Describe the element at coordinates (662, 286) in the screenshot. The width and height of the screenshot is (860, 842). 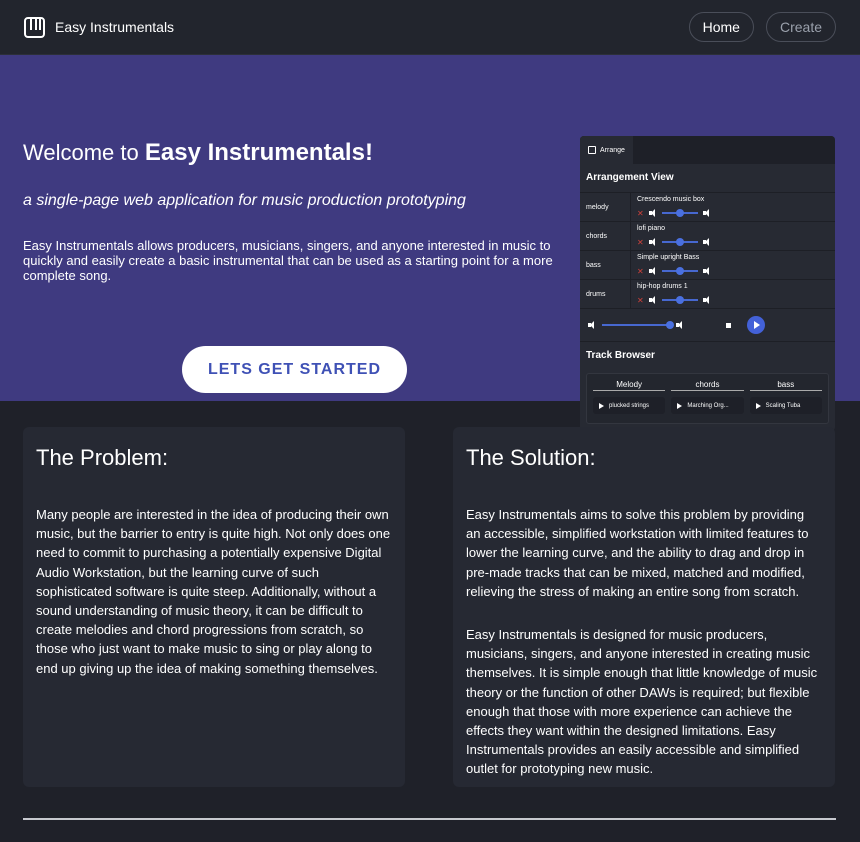
I see `track-clip-name: hip-hop drums 1` at that location.